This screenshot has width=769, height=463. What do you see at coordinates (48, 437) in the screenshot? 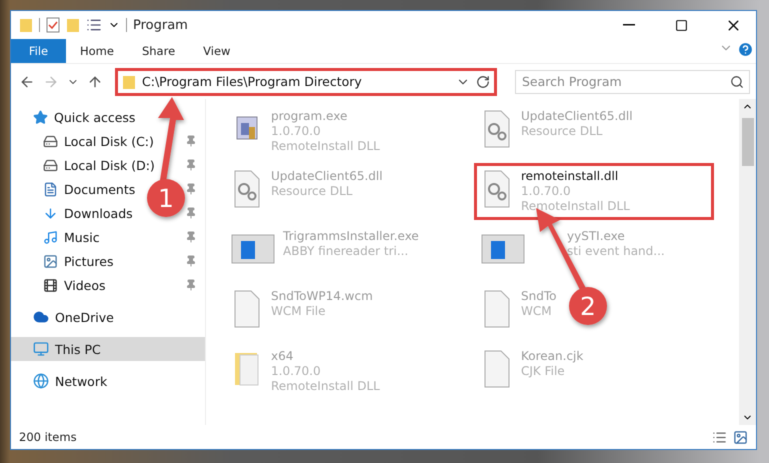
I see `item-count: 200 items` at bounding box center [48, 437].